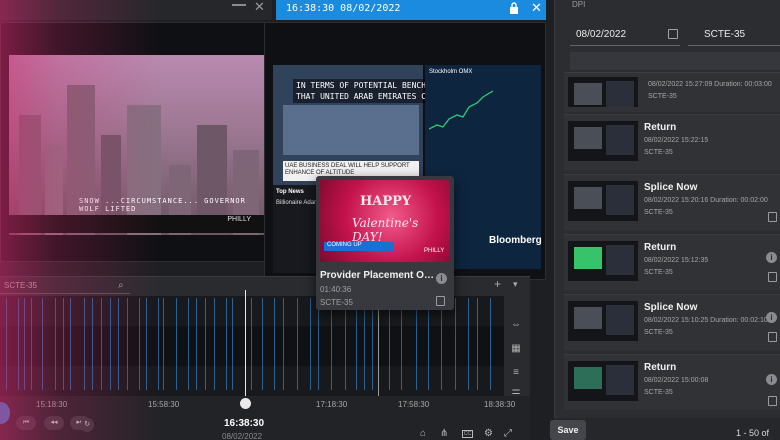 This screenshot has height=440, width=780. I want to click on loop-icon: ↻, so click(87, 425).